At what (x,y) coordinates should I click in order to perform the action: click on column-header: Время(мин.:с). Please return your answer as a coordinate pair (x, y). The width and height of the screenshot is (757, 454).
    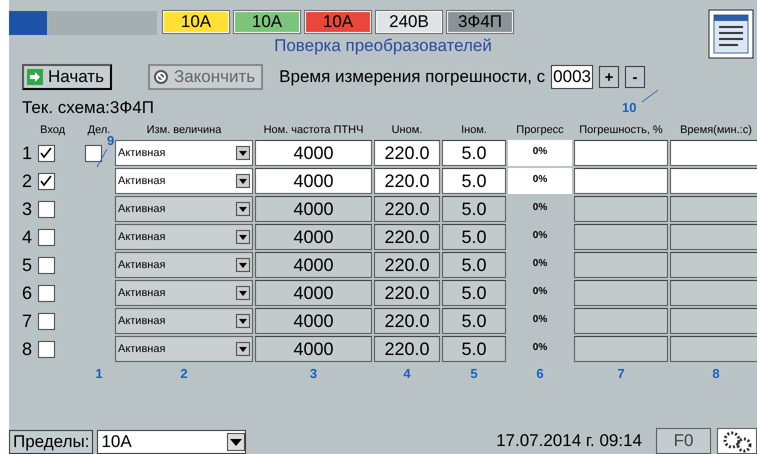
    Looking at the image, I should click on (716, 130).